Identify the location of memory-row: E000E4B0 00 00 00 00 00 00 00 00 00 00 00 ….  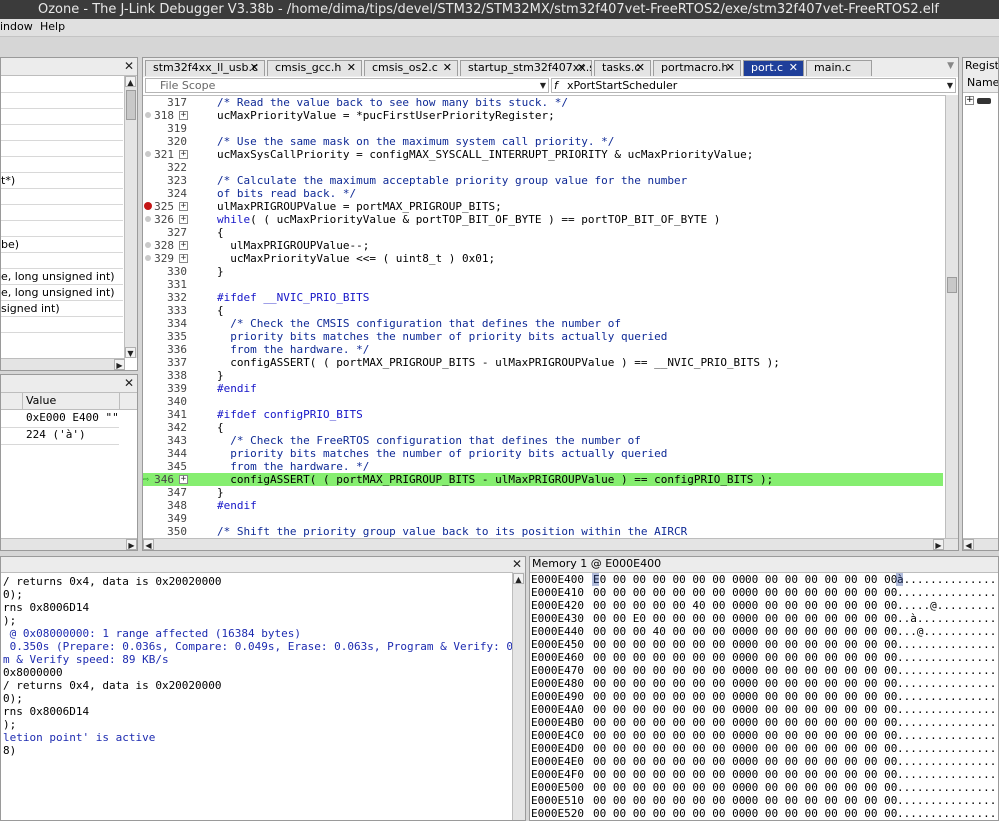
(765, 722).